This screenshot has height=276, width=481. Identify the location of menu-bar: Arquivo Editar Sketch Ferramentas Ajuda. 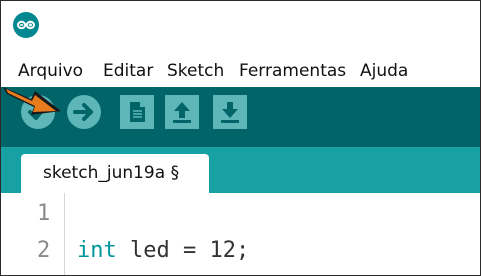
(240, 72).